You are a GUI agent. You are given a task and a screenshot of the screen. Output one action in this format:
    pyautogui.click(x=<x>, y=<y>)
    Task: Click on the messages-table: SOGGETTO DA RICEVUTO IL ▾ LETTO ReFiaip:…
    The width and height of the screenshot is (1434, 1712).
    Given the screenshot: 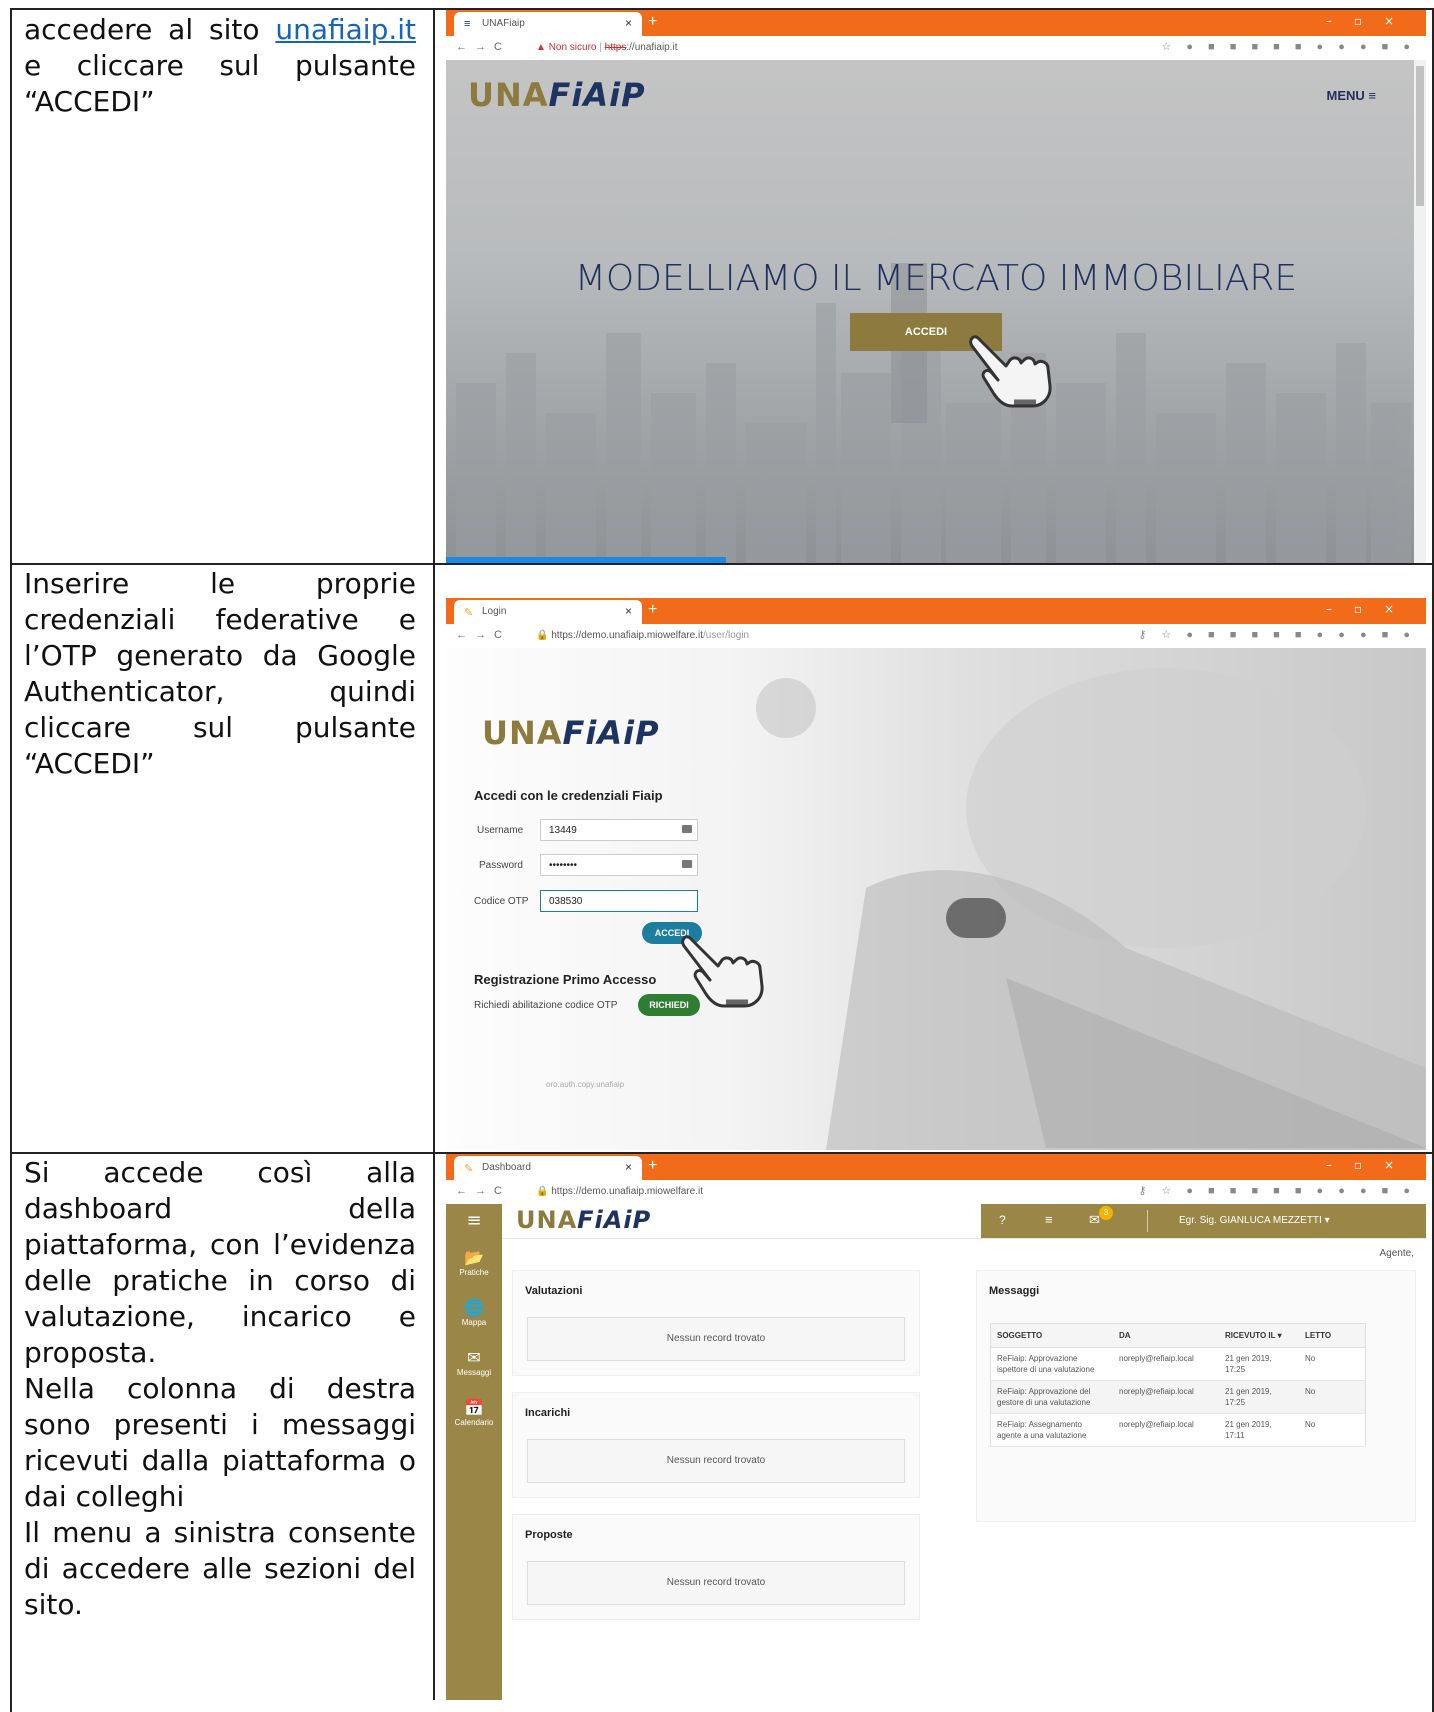 What is the action you would take?
    pyautogui.click(x=1178, y=1385)
    